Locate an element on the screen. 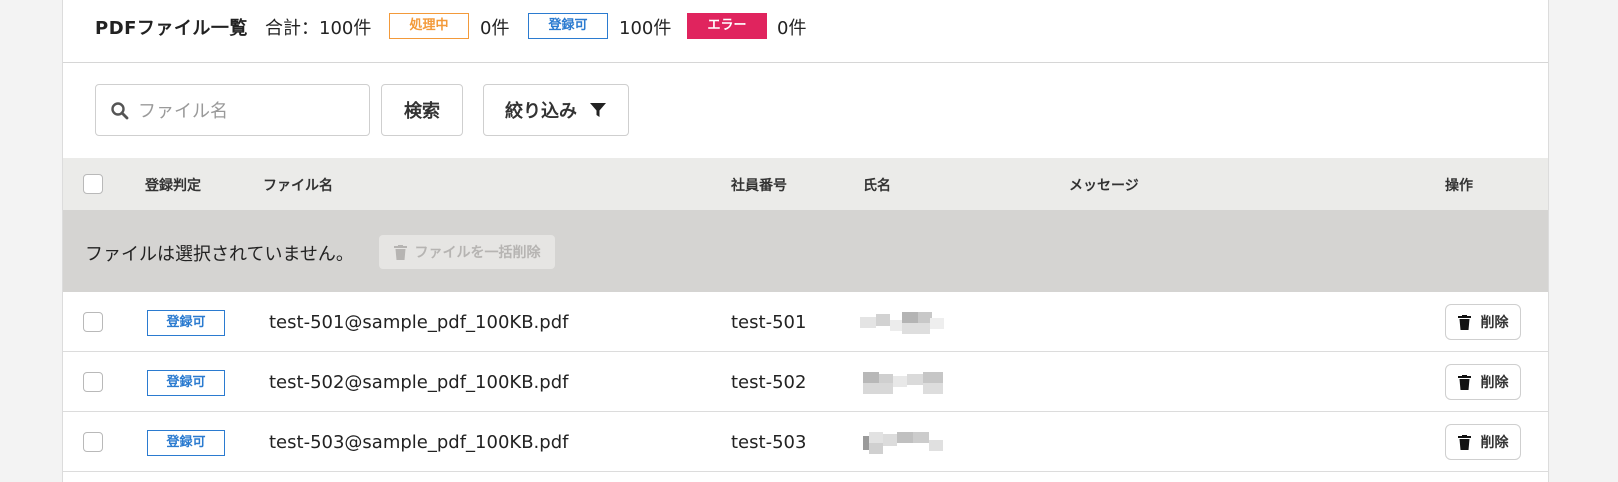 The height and width of the screenshot is (482, 1618). search-button-label: 検索 is located at coordinates (422, 111).